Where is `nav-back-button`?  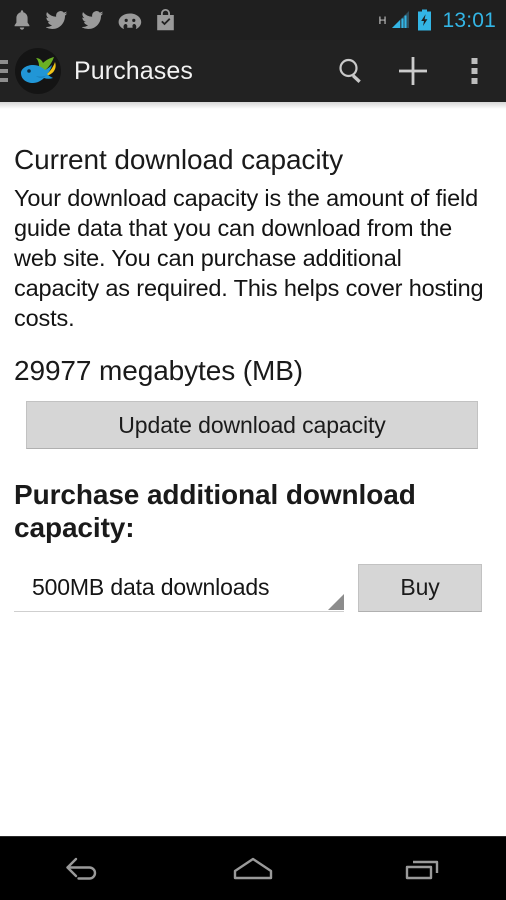
nav-back-button is located at coordinates (84, 868).